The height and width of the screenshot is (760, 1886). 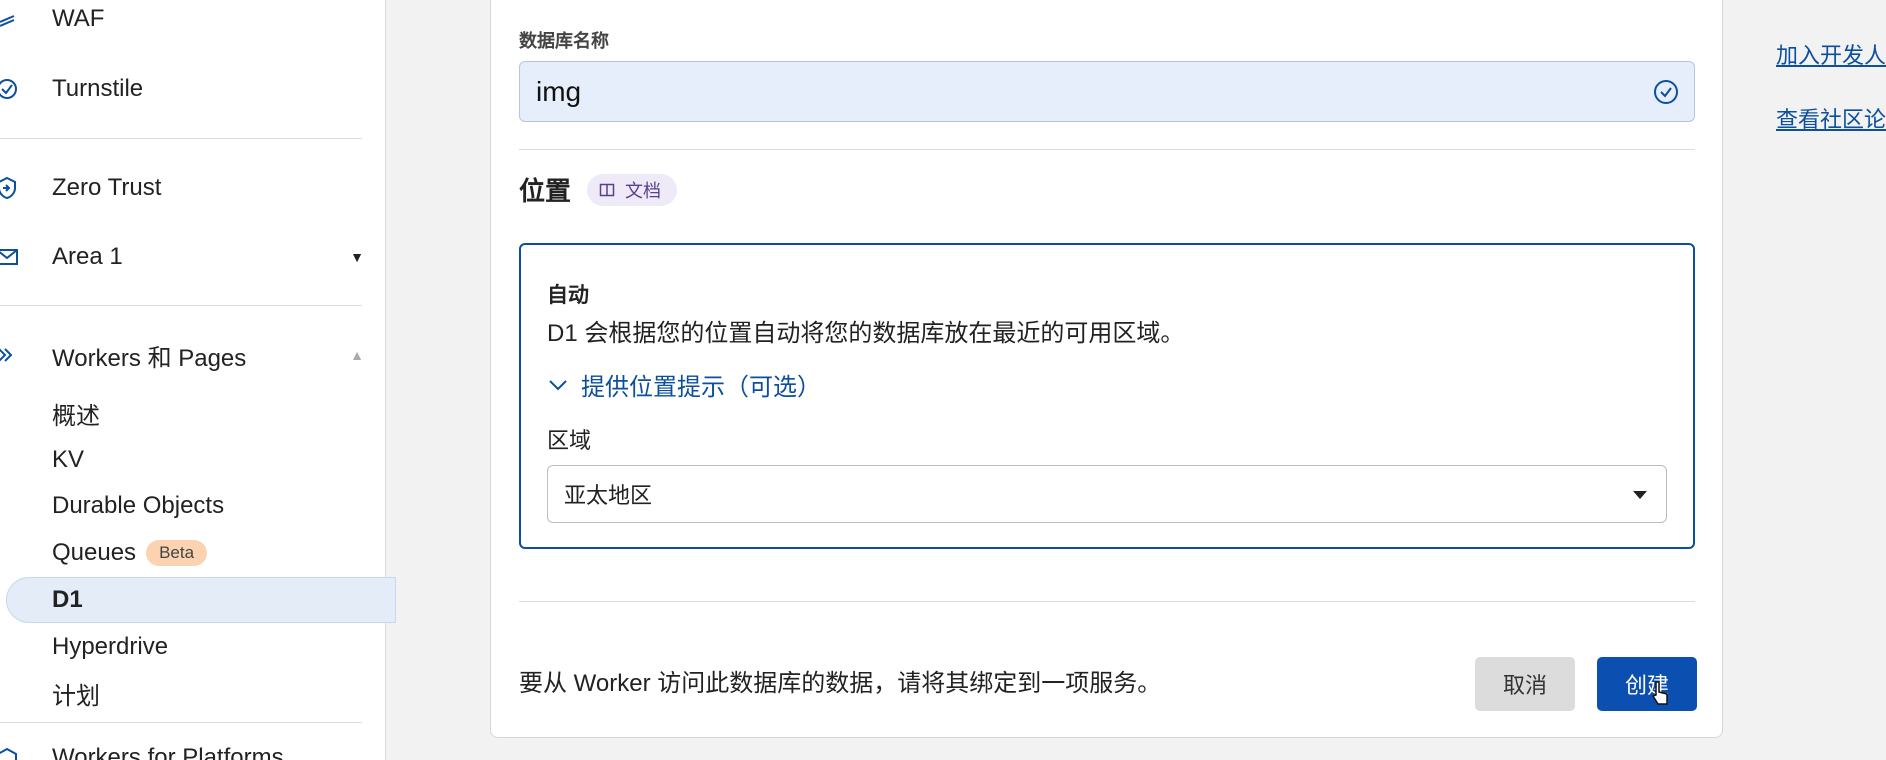 I want to click on location-hint-toggle: 提供位置提示（可选）, so click(x=684, y=384).